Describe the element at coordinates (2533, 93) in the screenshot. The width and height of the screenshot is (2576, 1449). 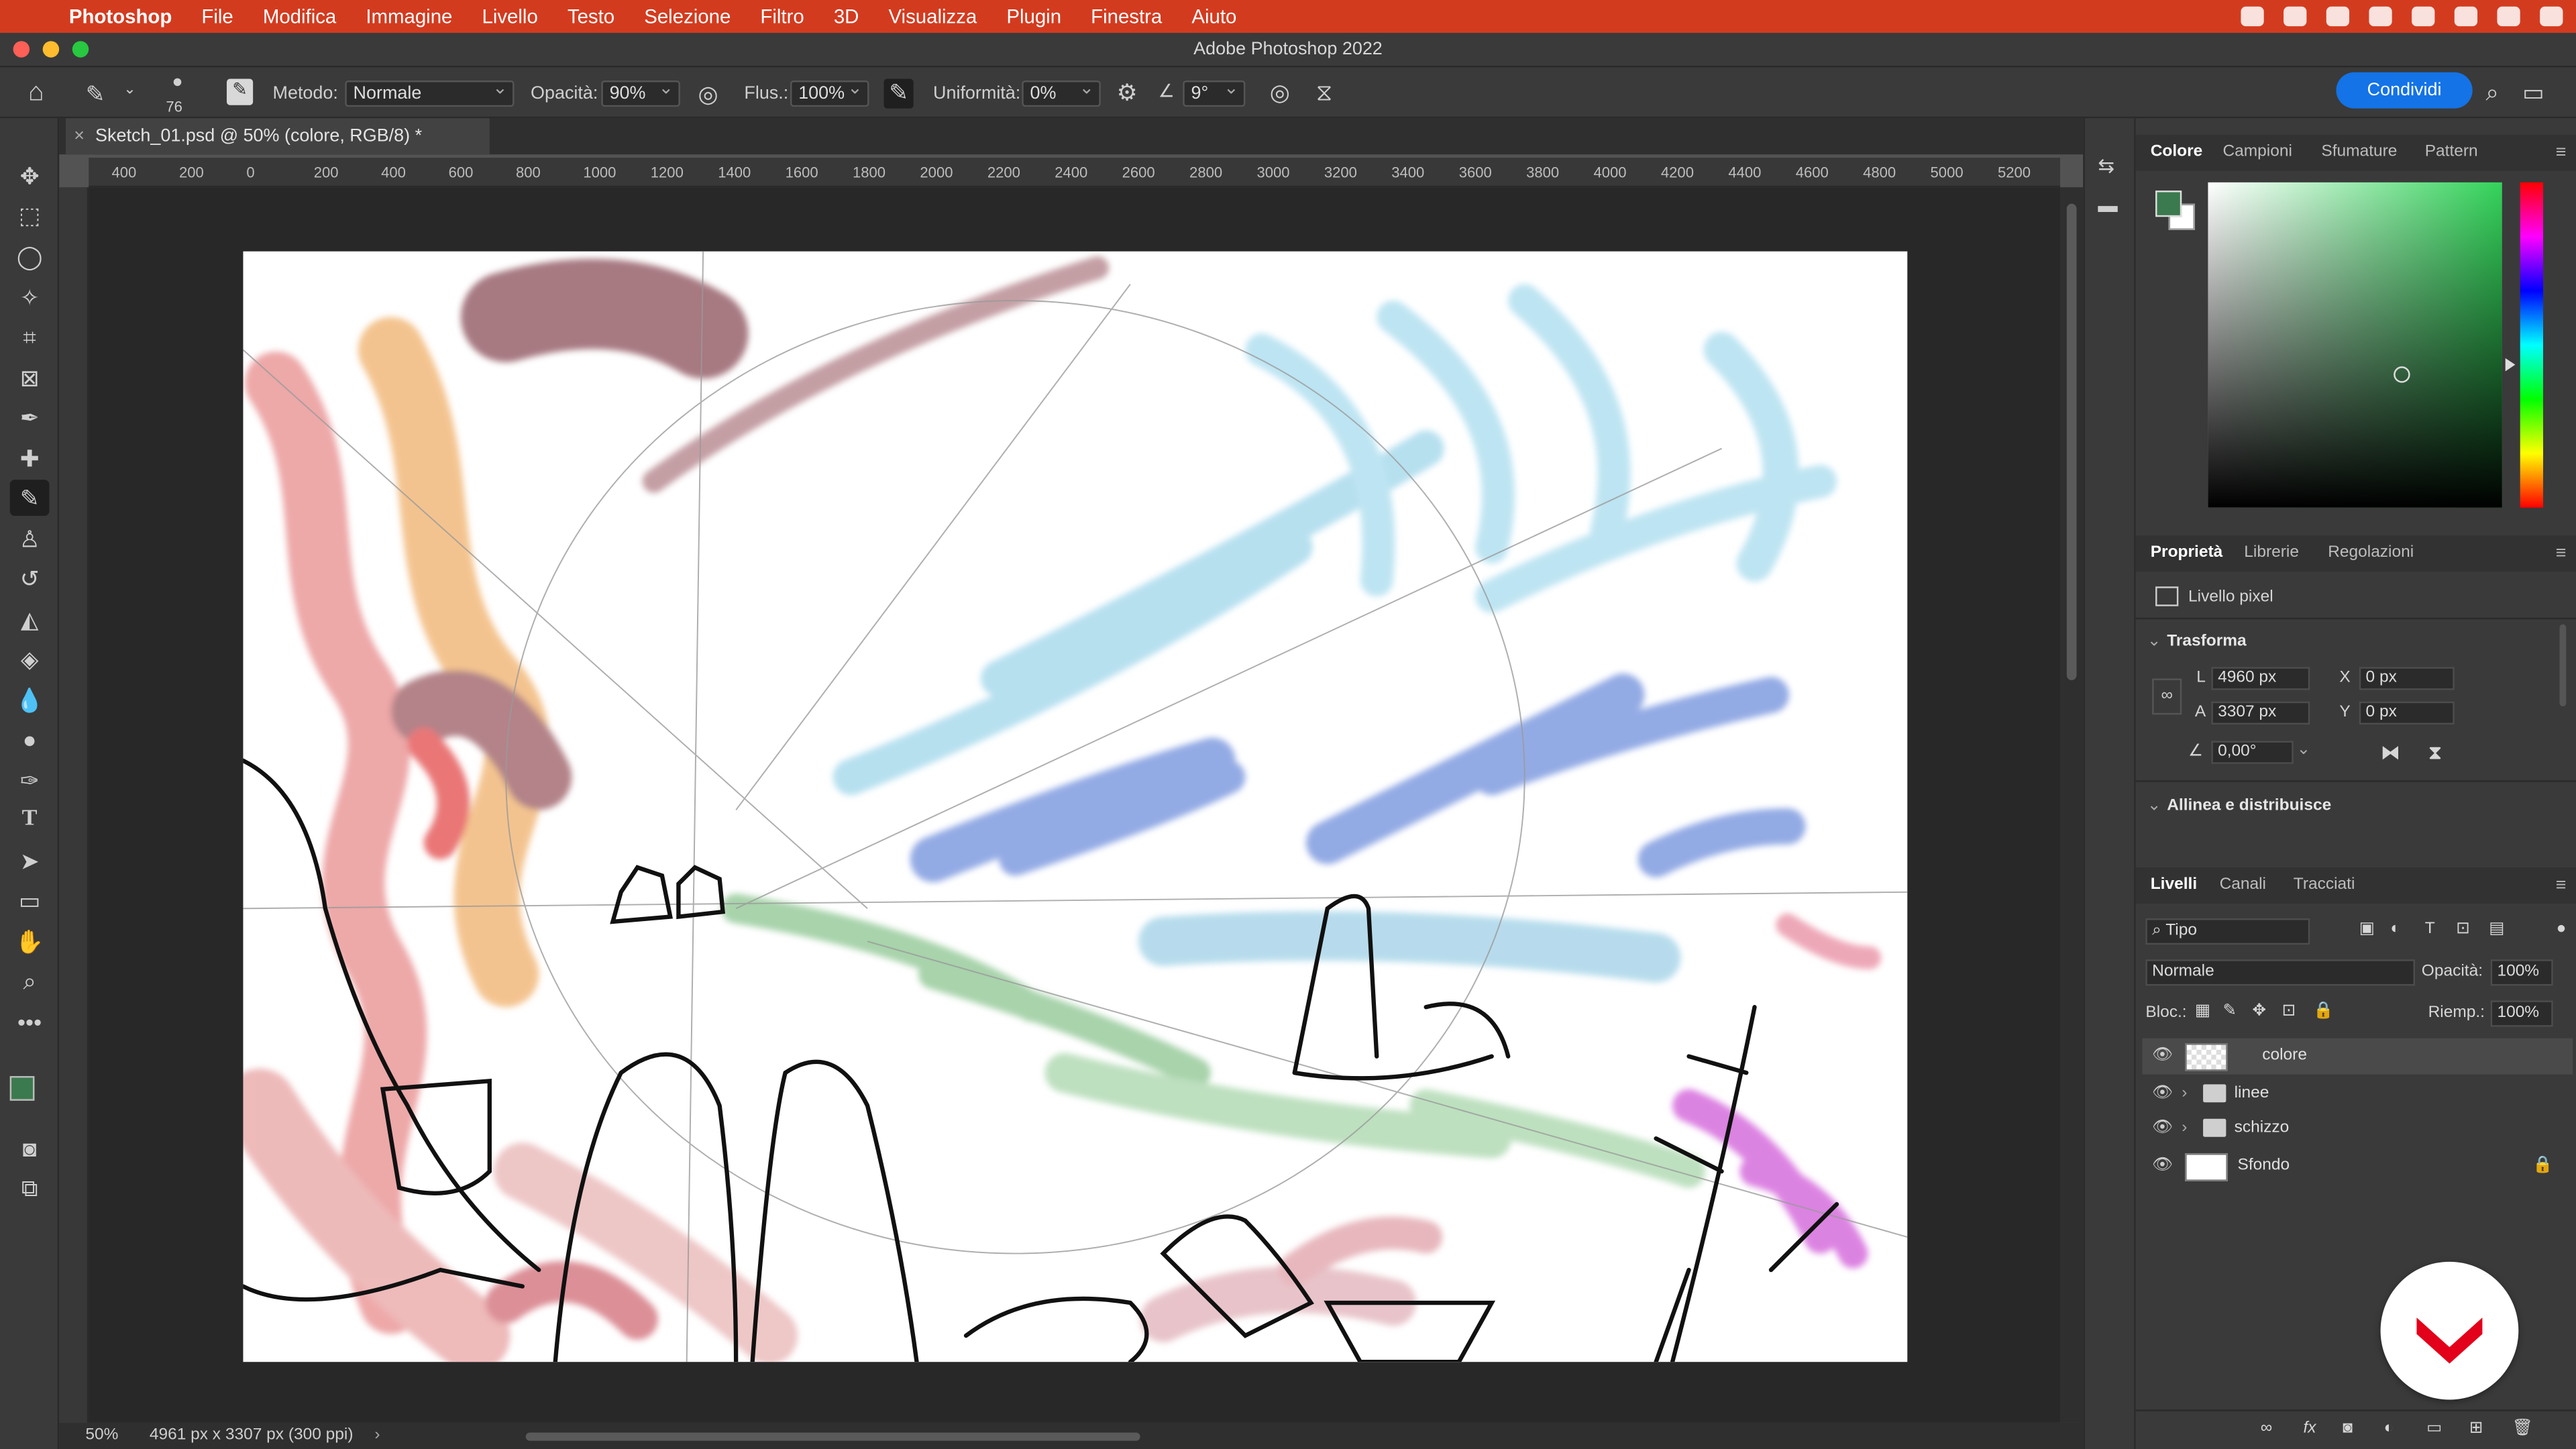
I see `workspace-icon: ▭` at that location.